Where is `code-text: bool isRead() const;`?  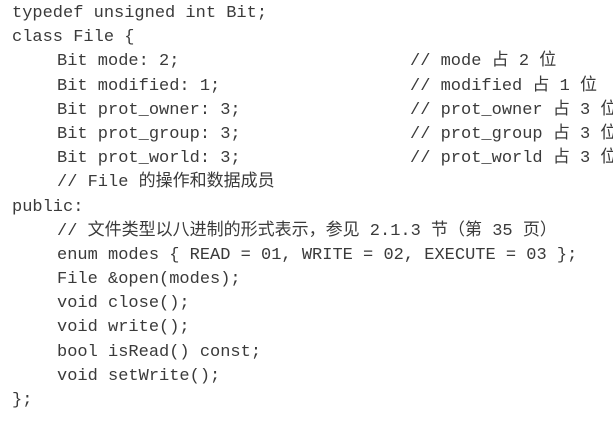 code-text: bool isRead() const; is located at coordinates (159, 352).